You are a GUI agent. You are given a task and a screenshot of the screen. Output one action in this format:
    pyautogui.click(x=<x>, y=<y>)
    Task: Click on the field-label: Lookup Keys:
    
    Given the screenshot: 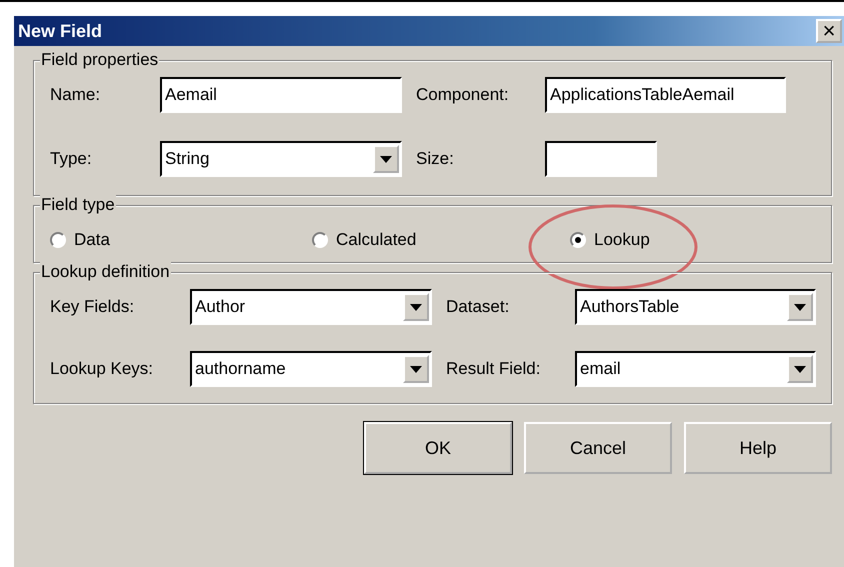 What is the action you would take?
    pyautogui.click(x=102, y=369)
    